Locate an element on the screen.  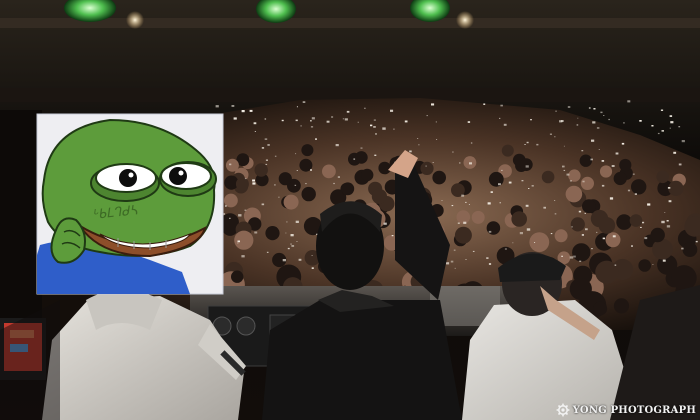
photographer-watermark: YONG PHOTOGRAPH is located at coordinates (626, 410).